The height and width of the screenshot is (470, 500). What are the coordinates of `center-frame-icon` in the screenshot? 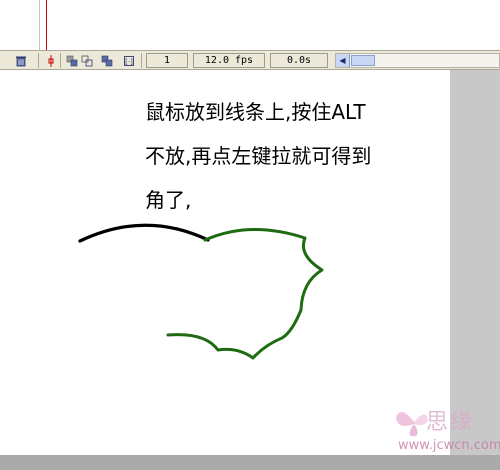 It's located at (51, 60).